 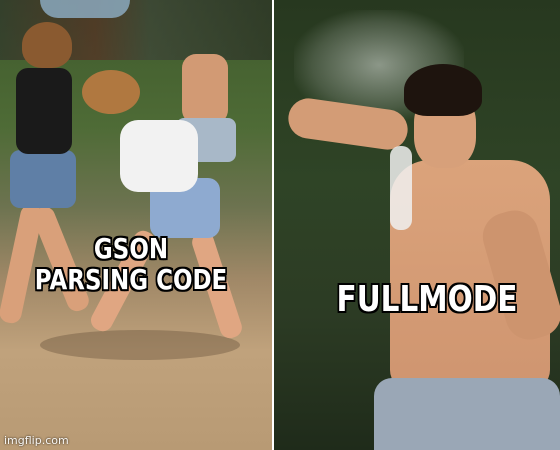 What do you see at coordinates (85, 9) in the screenshot?
I see `sky-patch` at bounding box center [85, 9].